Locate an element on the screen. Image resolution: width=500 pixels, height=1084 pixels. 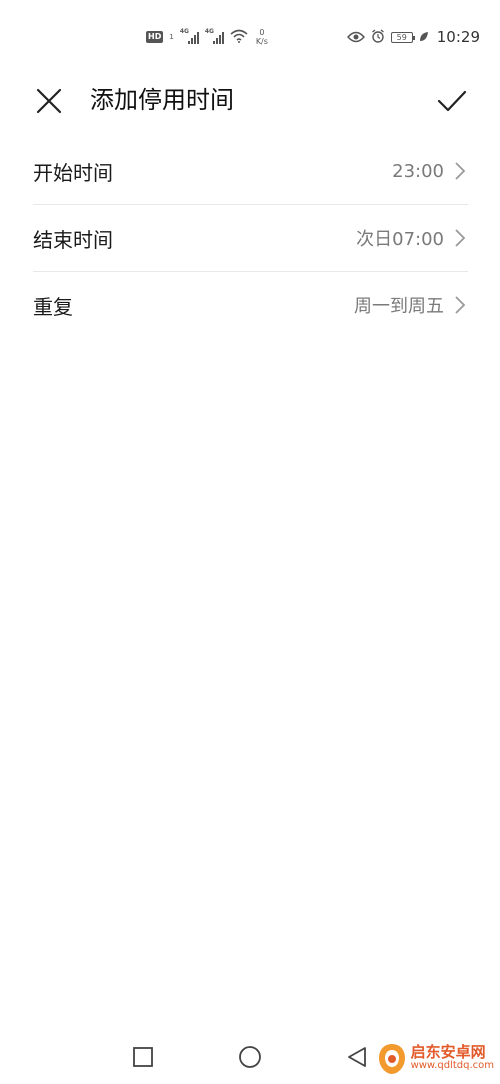
close-icon is located at coordinates (49, 101).